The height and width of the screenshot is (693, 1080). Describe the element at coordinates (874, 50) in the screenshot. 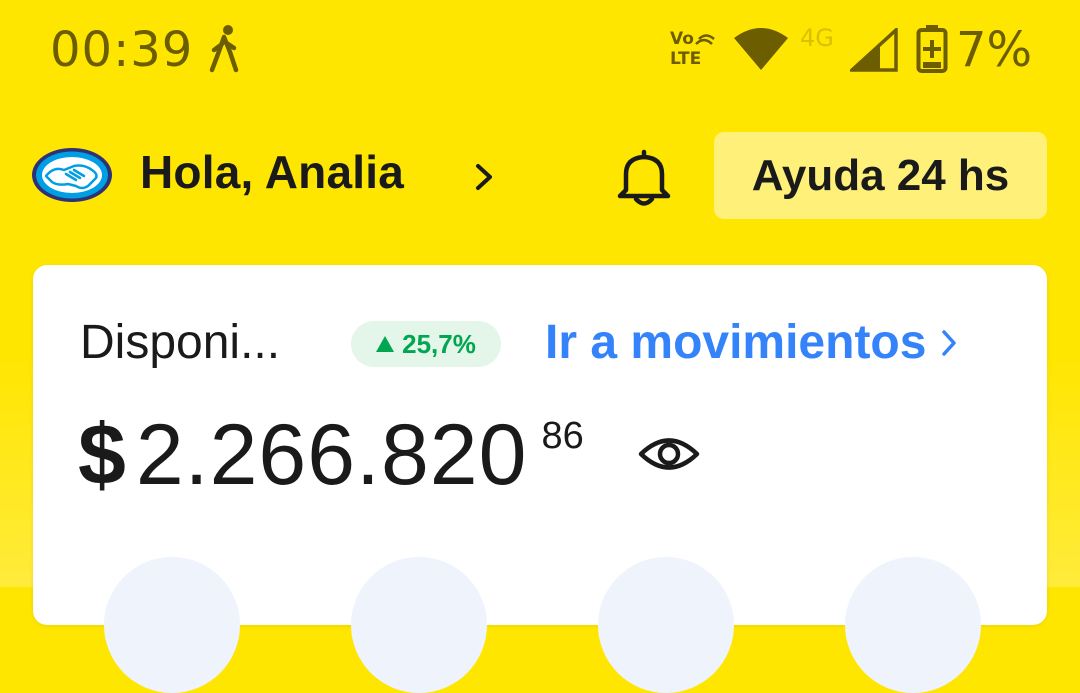

I see `signal-icon` at that location.